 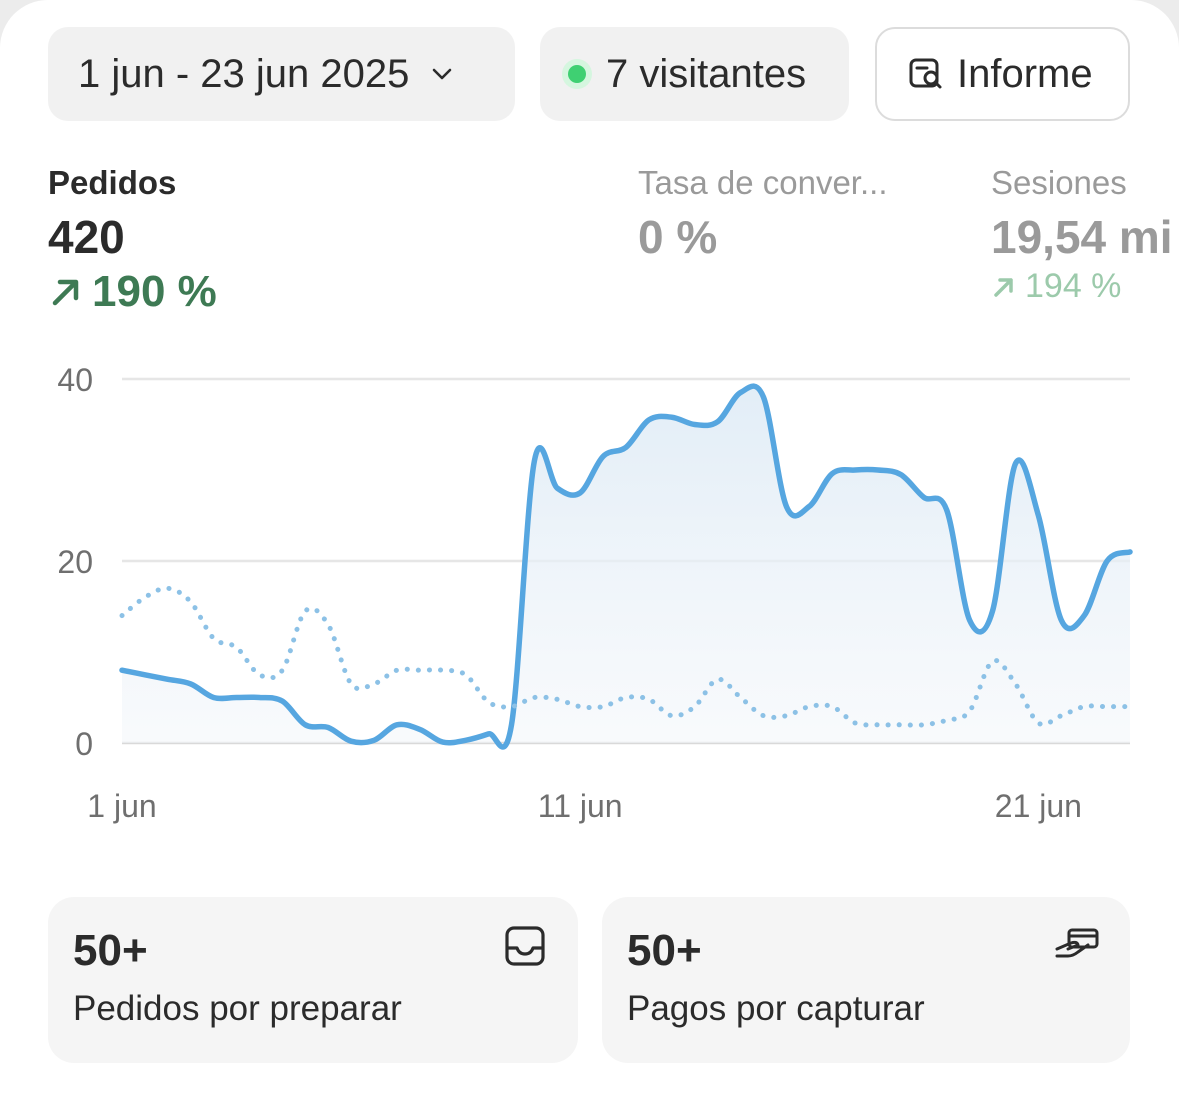 I want to click on tile-label: Pagos por capturar, so click(x=776, y=1008).